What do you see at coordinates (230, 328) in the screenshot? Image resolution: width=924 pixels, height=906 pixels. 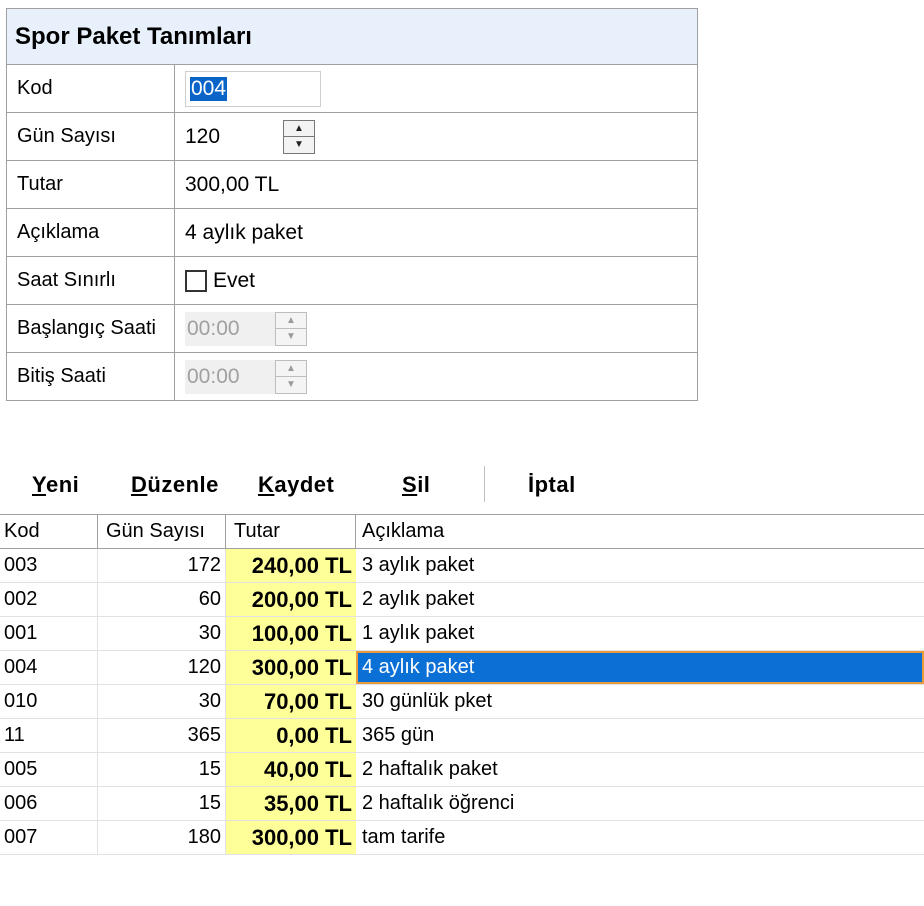 I see `baslangic-saati-input: 00:00` at bounding box center [230, 328].